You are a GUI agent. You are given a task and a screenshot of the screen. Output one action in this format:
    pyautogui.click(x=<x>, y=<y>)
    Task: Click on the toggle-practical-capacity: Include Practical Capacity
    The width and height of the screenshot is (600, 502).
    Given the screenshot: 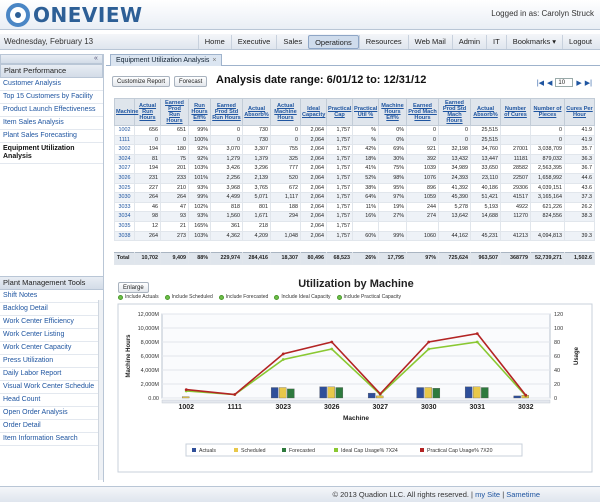 What is the action you would take?
    pyautogui.click(x=368, y=297)
    